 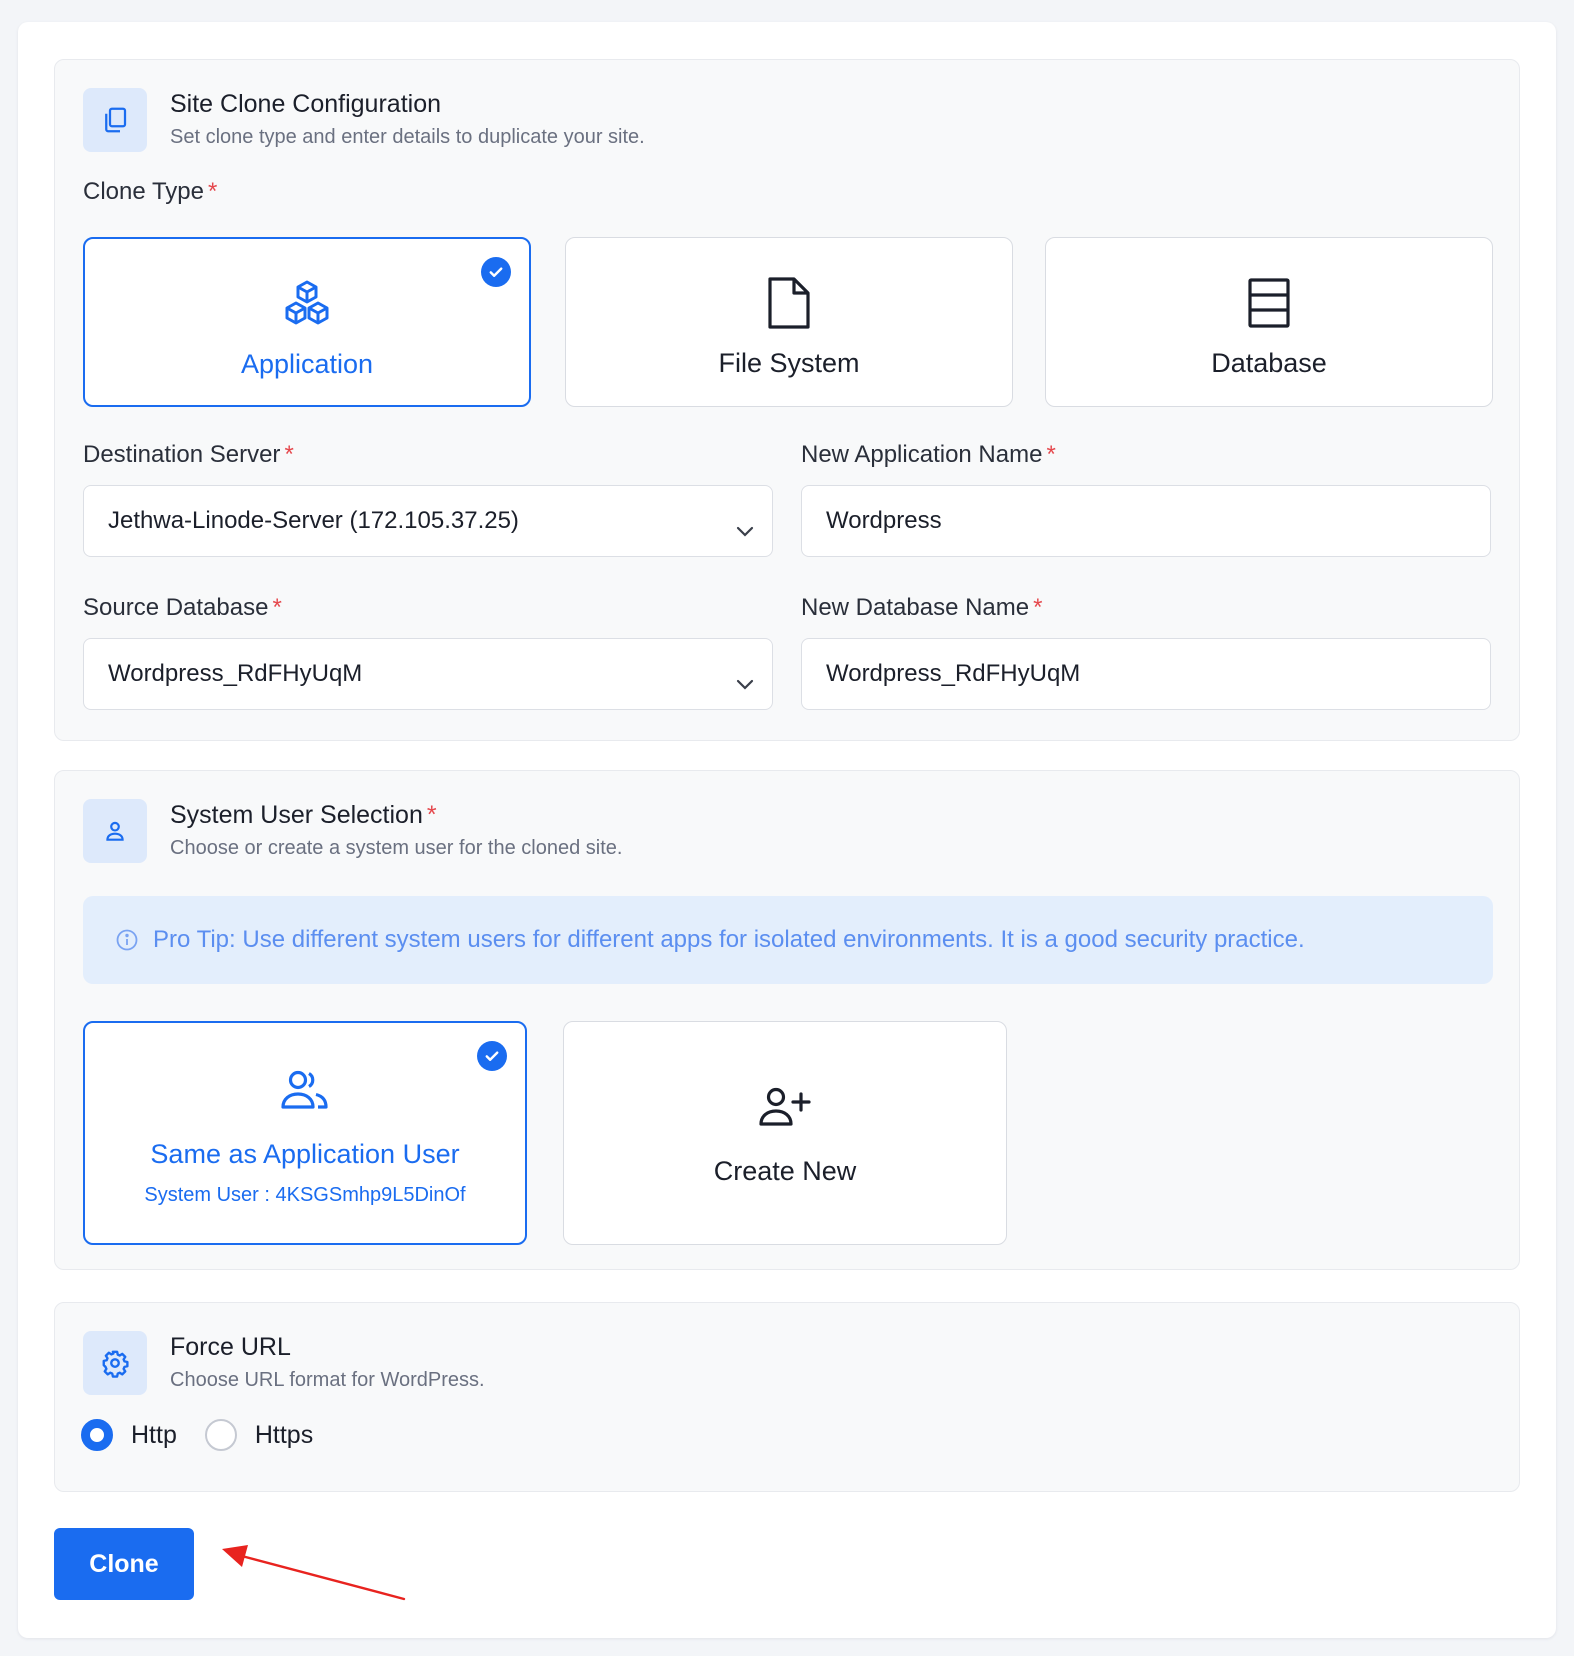 What do you see at coordinates (314, 1573) in the screenshot?
I see `annotation-arrow-icon` at bounding box center [314, 1573].